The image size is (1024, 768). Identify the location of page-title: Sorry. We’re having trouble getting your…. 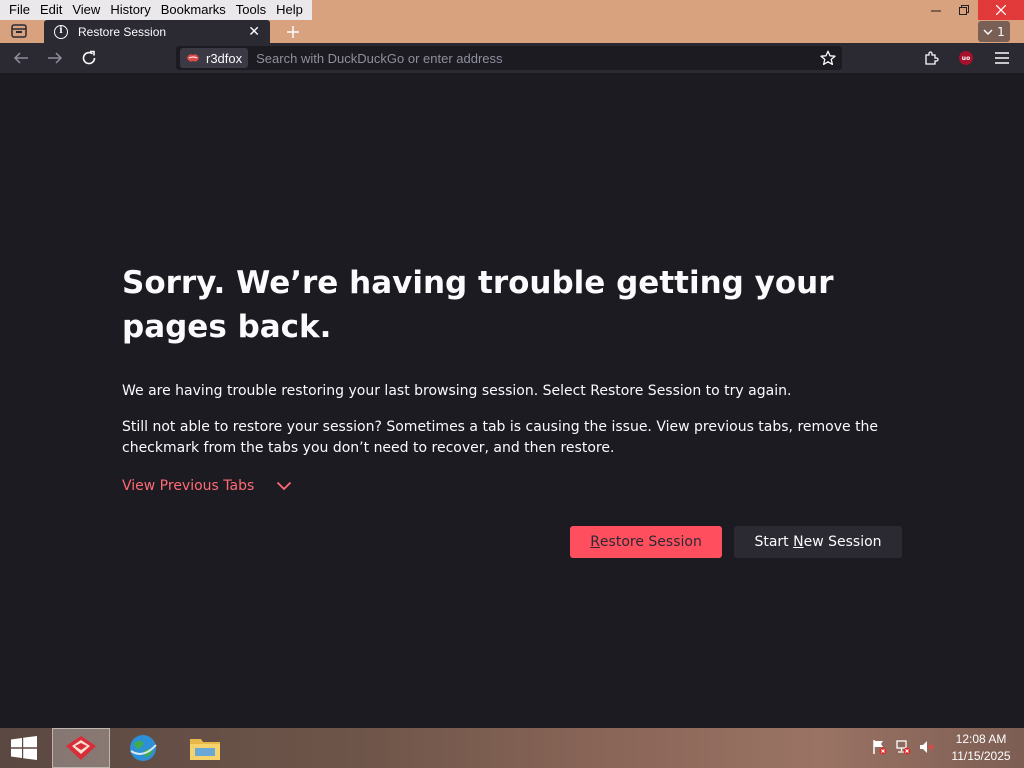
(478, 305).